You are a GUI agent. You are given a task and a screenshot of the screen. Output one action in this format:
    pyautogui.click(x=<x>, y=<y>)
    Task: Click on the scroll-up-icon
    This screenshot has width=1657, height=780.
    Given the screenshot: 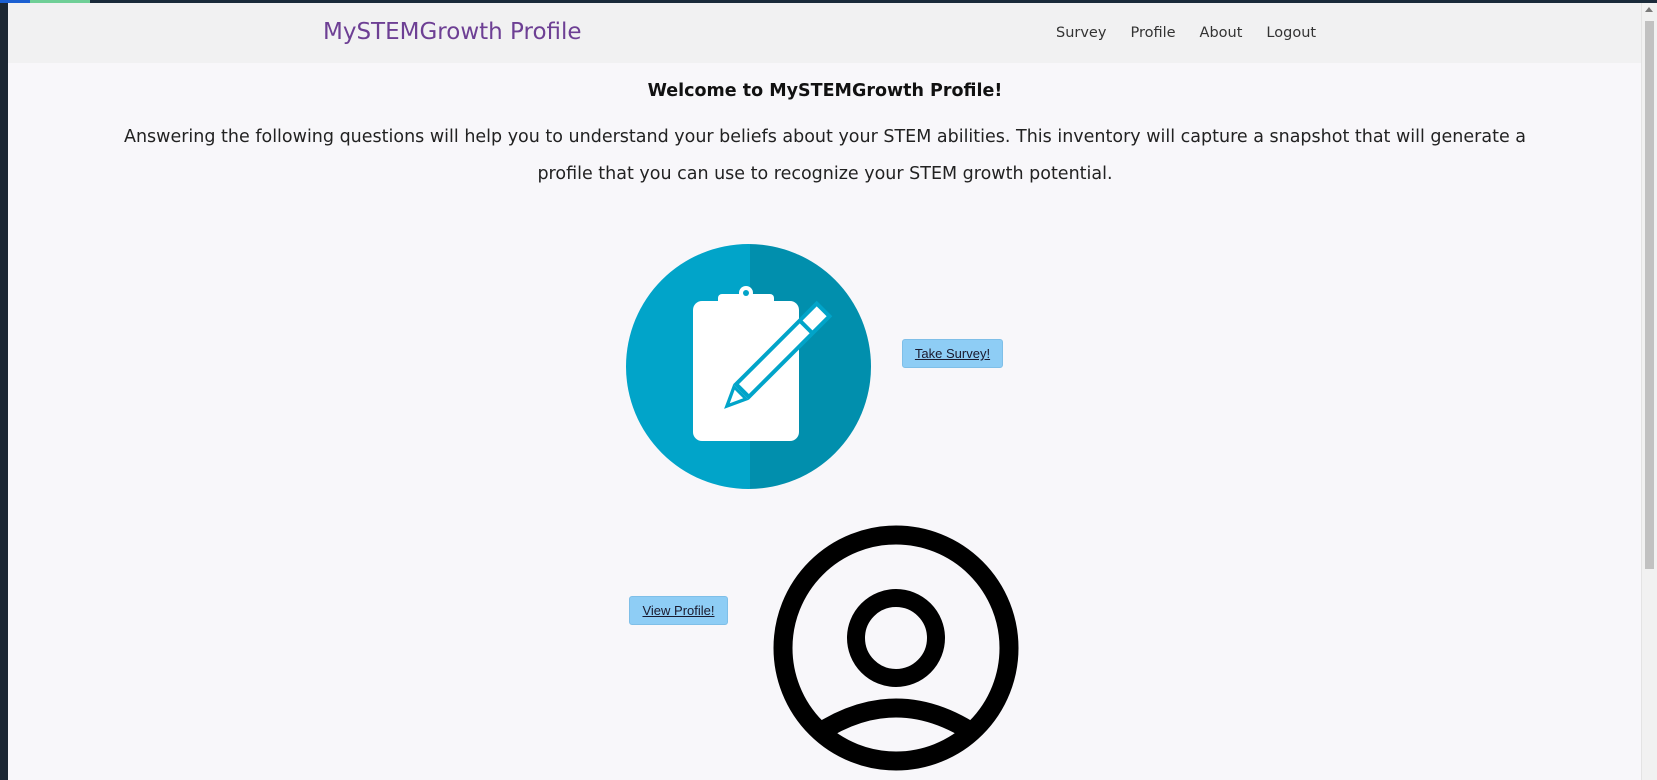 What is the action you would take?
    pyautogui.click(x=1649, y=9)
    